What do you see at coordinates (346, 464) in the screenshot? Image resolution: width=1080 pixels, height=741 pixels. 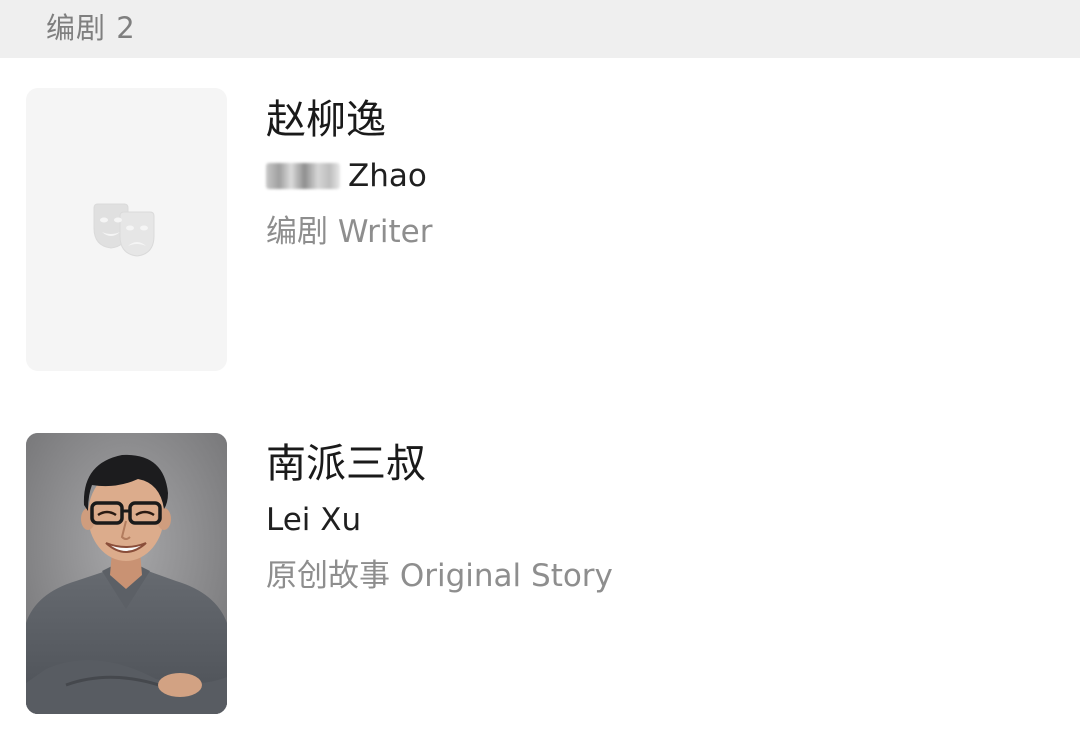 I see `person-name-chinese: 南派三叔` at bounding box center [346, 464].